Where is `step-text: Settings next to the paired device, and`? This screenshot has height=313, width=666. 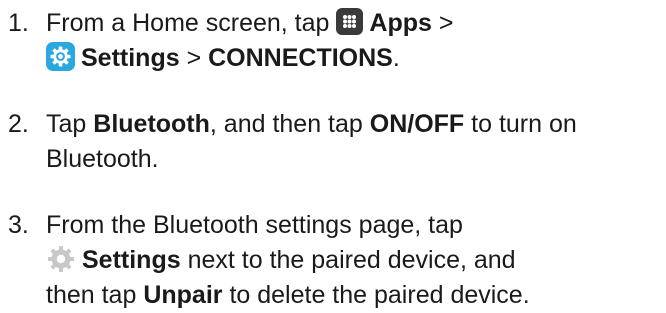 step-text: Settings next to the paired device, and is located at coordinates (281, 260).